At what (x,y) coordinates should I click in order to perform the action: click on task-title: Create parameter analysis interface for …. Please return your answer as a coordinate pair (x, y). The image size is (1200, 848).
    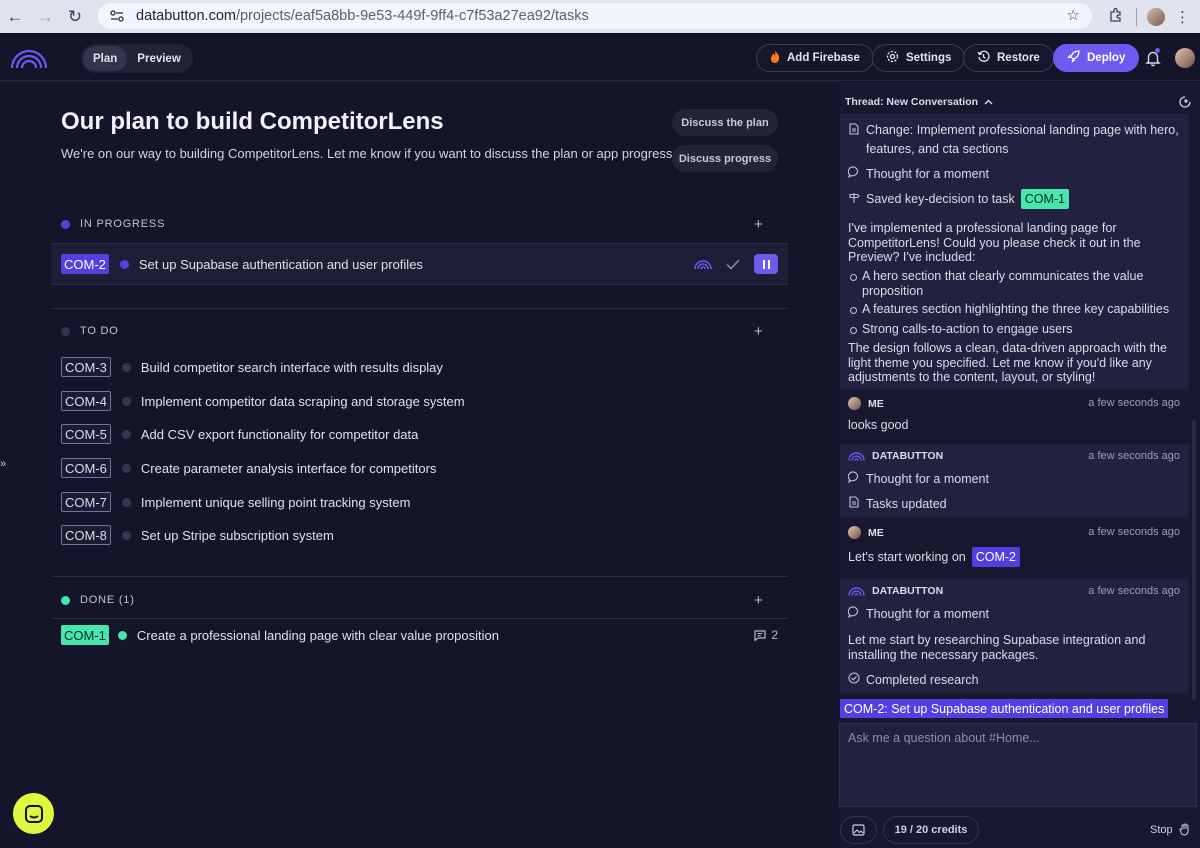
    Looking at the image, I should click on (288, 468).